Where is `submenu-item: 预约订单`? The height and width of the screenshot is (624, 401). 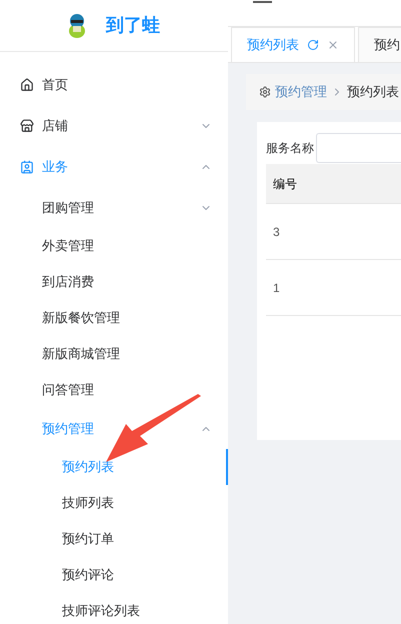 submenu-item: 预约订单 is located at coordinates (114, 539).